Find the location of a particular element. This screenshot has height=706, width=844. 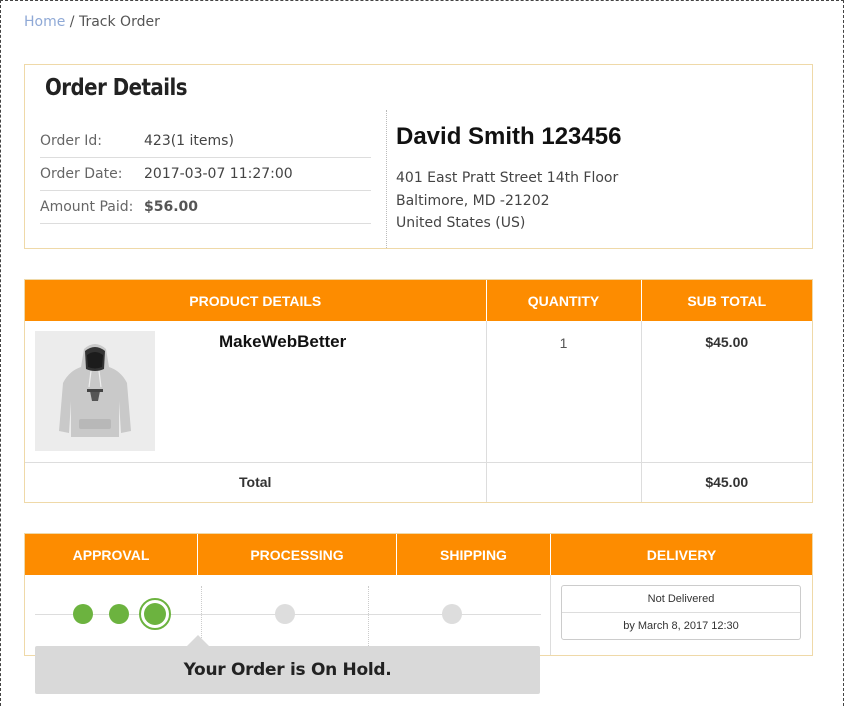

progress-step-current is located at coordinates (155, 614).